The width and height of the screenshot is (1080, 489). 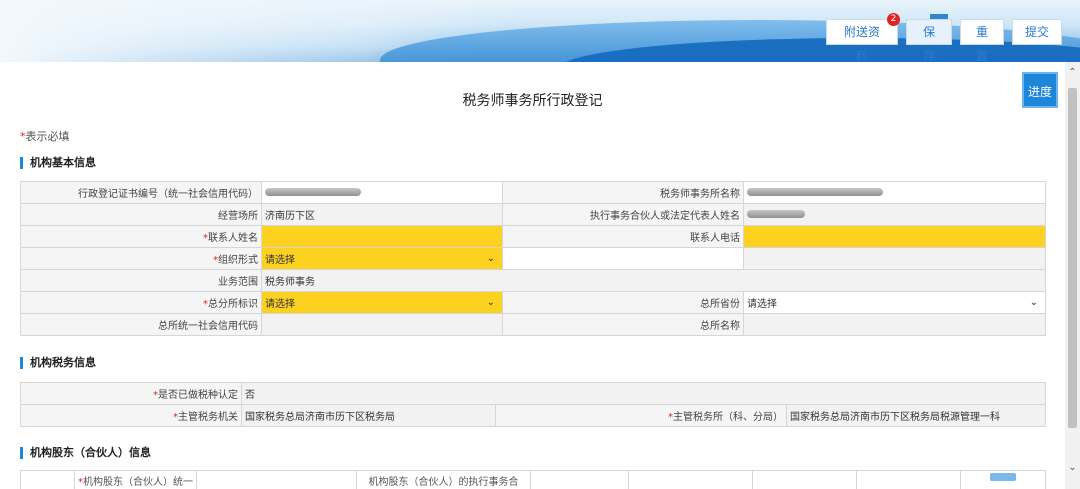 I want to click on office-value: 国家税务总局济南市历下区税务局税源管理一科, so click(x=916, y=415).